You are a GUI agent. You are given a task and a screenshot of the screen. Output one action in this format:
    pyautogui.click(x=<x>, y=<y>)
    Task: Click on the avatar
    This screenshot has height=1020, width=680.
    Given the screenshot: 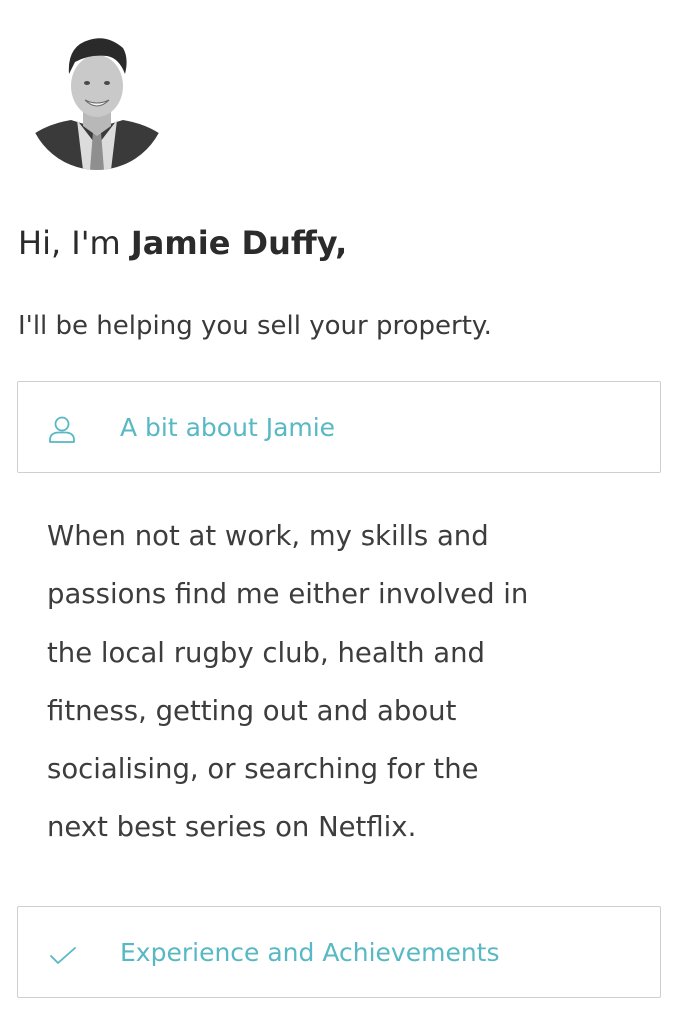 What is the action you would take?
    pyautogui.click(x=97, y=99)
    